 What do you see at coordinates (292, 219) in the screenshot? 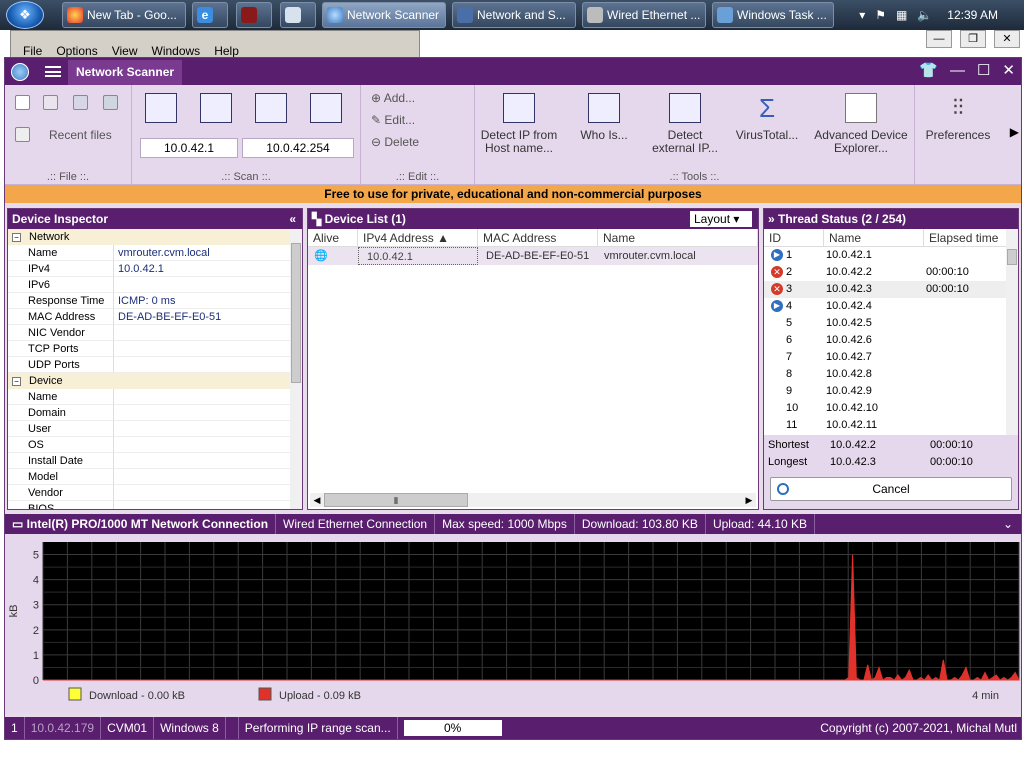
I see `collapse-icon: «` at bounding box center [292, 219].